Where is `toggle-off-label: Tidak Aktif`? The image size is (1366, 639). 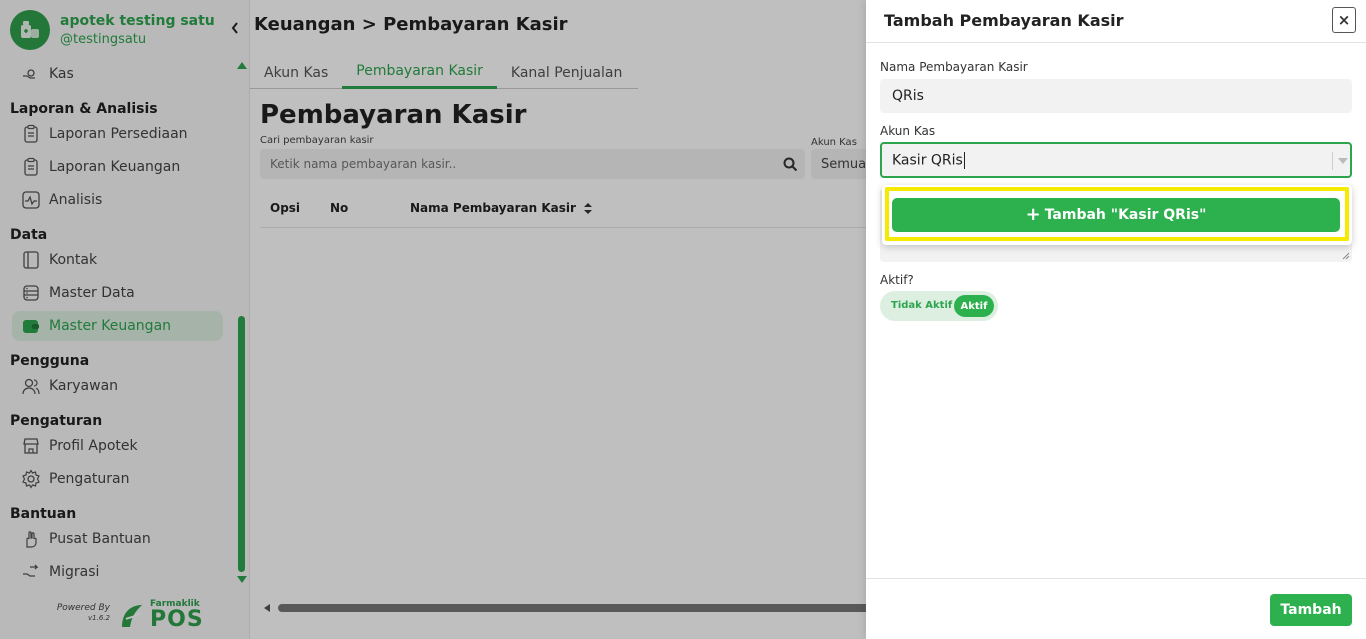
toggle-off-label: Tidak Aktif is located at coordinates (922, 305).